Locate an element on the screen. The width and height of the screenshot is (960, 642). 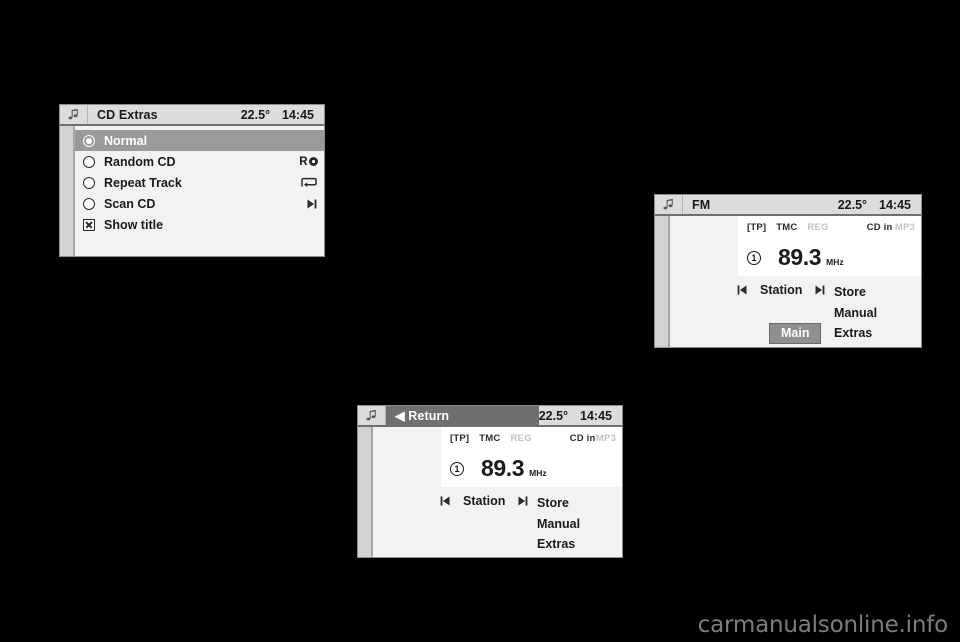
main-button: Main is located at coordinates (795, 333).